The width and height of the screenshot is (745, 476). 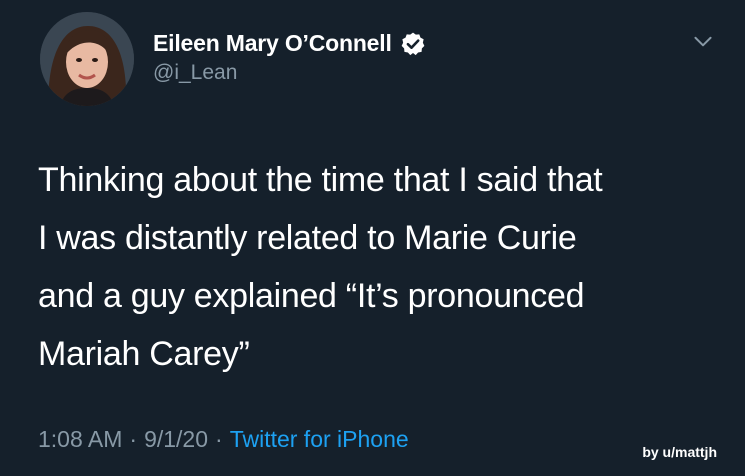 What do you see at coordinates (176, 439) in the screenshot?
I see `tweet-date: 9/1/20` at bounding box center [176, 439].